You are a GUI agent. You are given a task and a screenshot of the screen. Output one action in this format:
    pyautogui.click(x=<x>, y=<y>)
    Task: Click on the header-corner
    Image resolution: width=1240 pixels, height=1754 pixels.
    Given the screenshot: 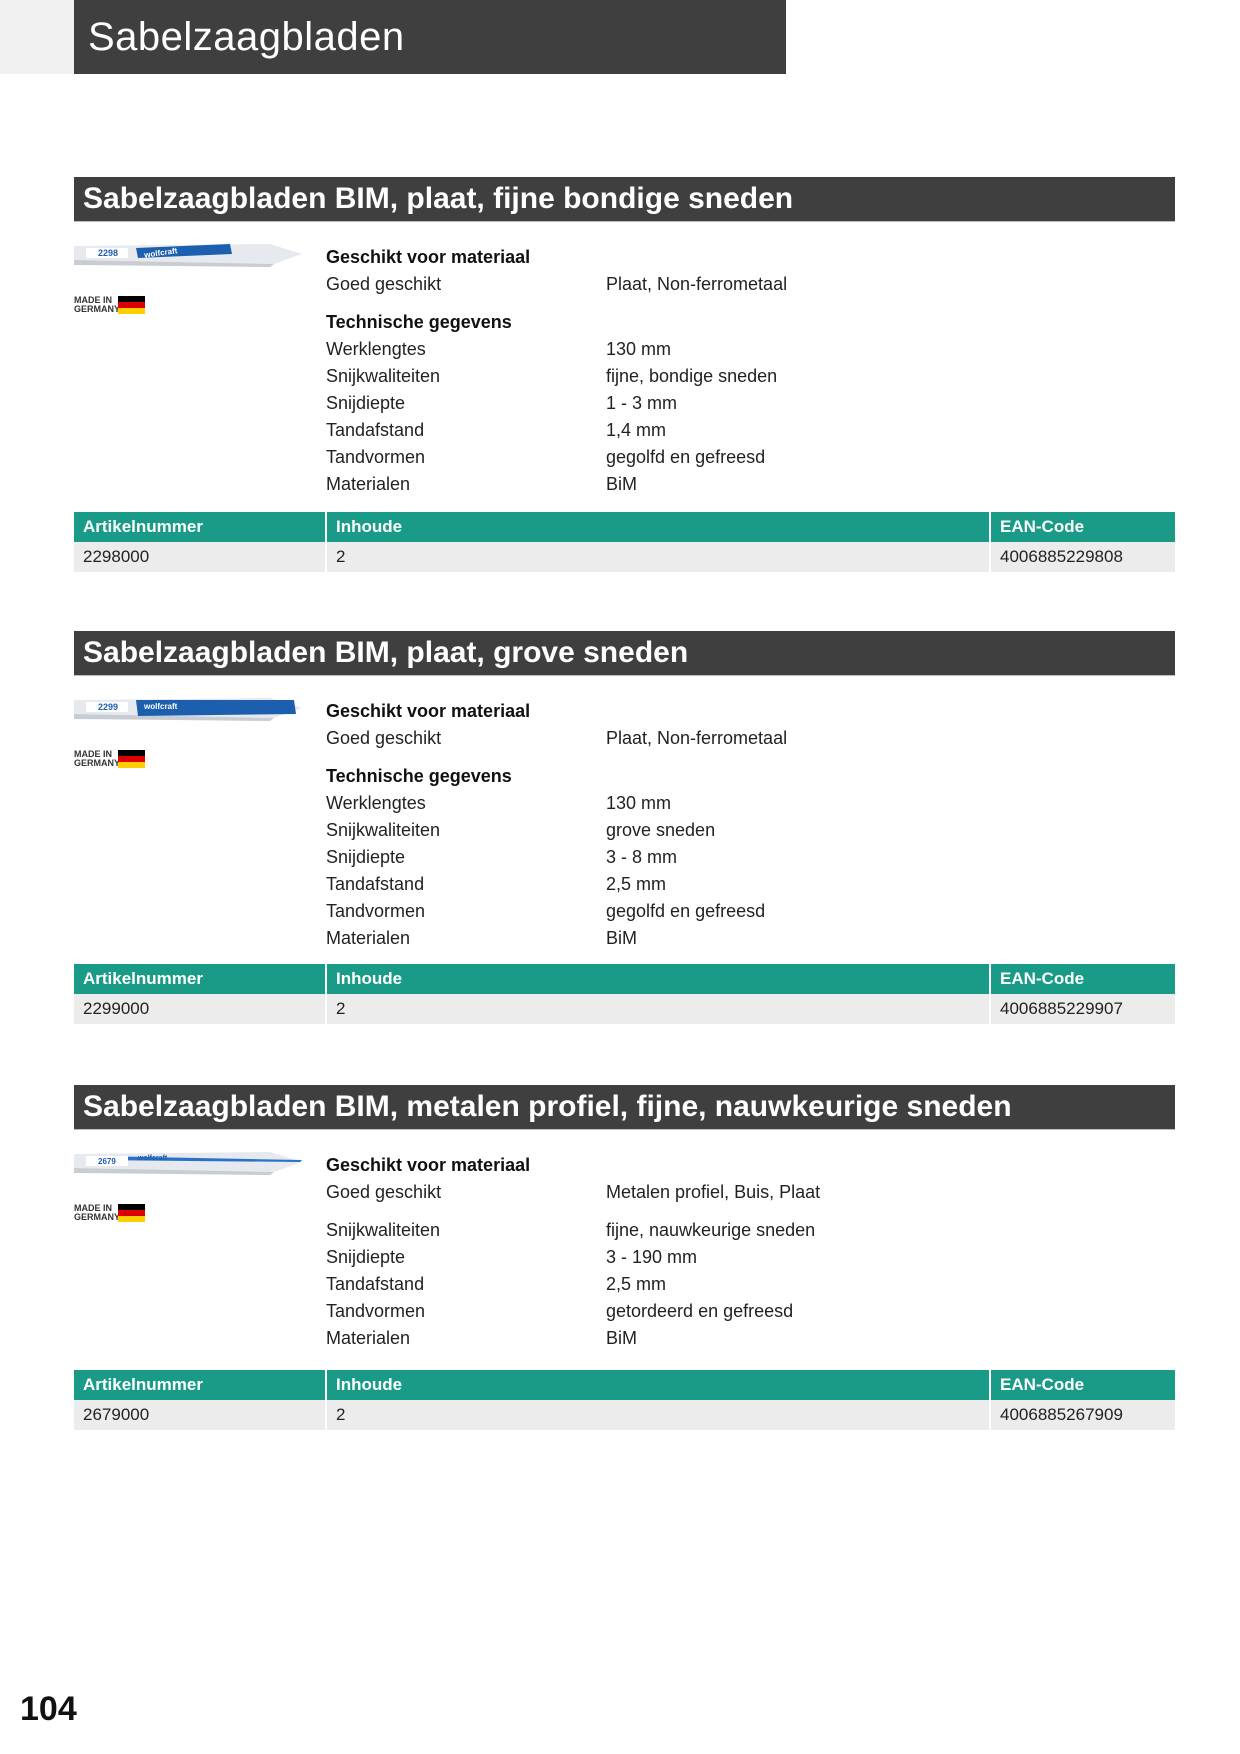 What is the action you would take?
    pyautogui.click(x=37, y=37)
    